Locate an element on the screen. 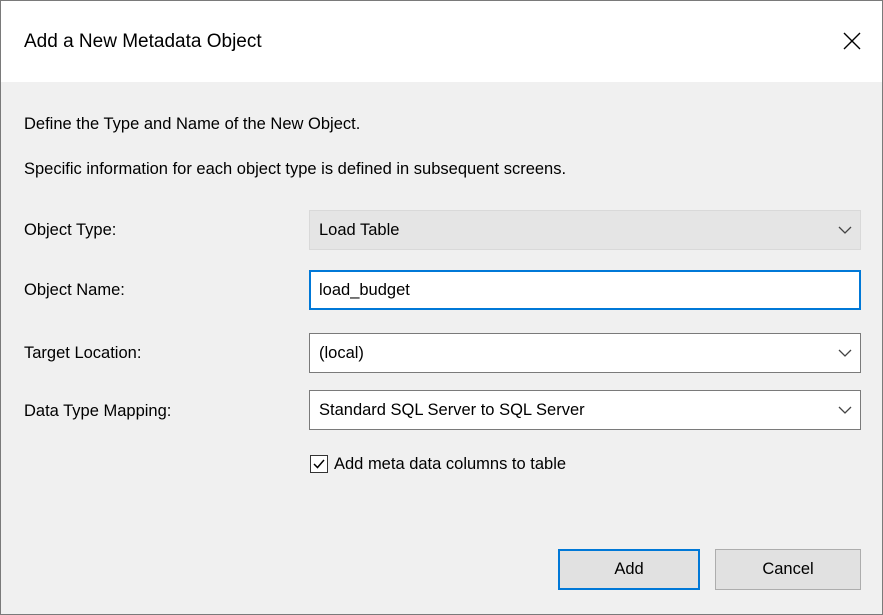  dialog-title: Add a New Metadata Object is located at coordinates (143, 41).